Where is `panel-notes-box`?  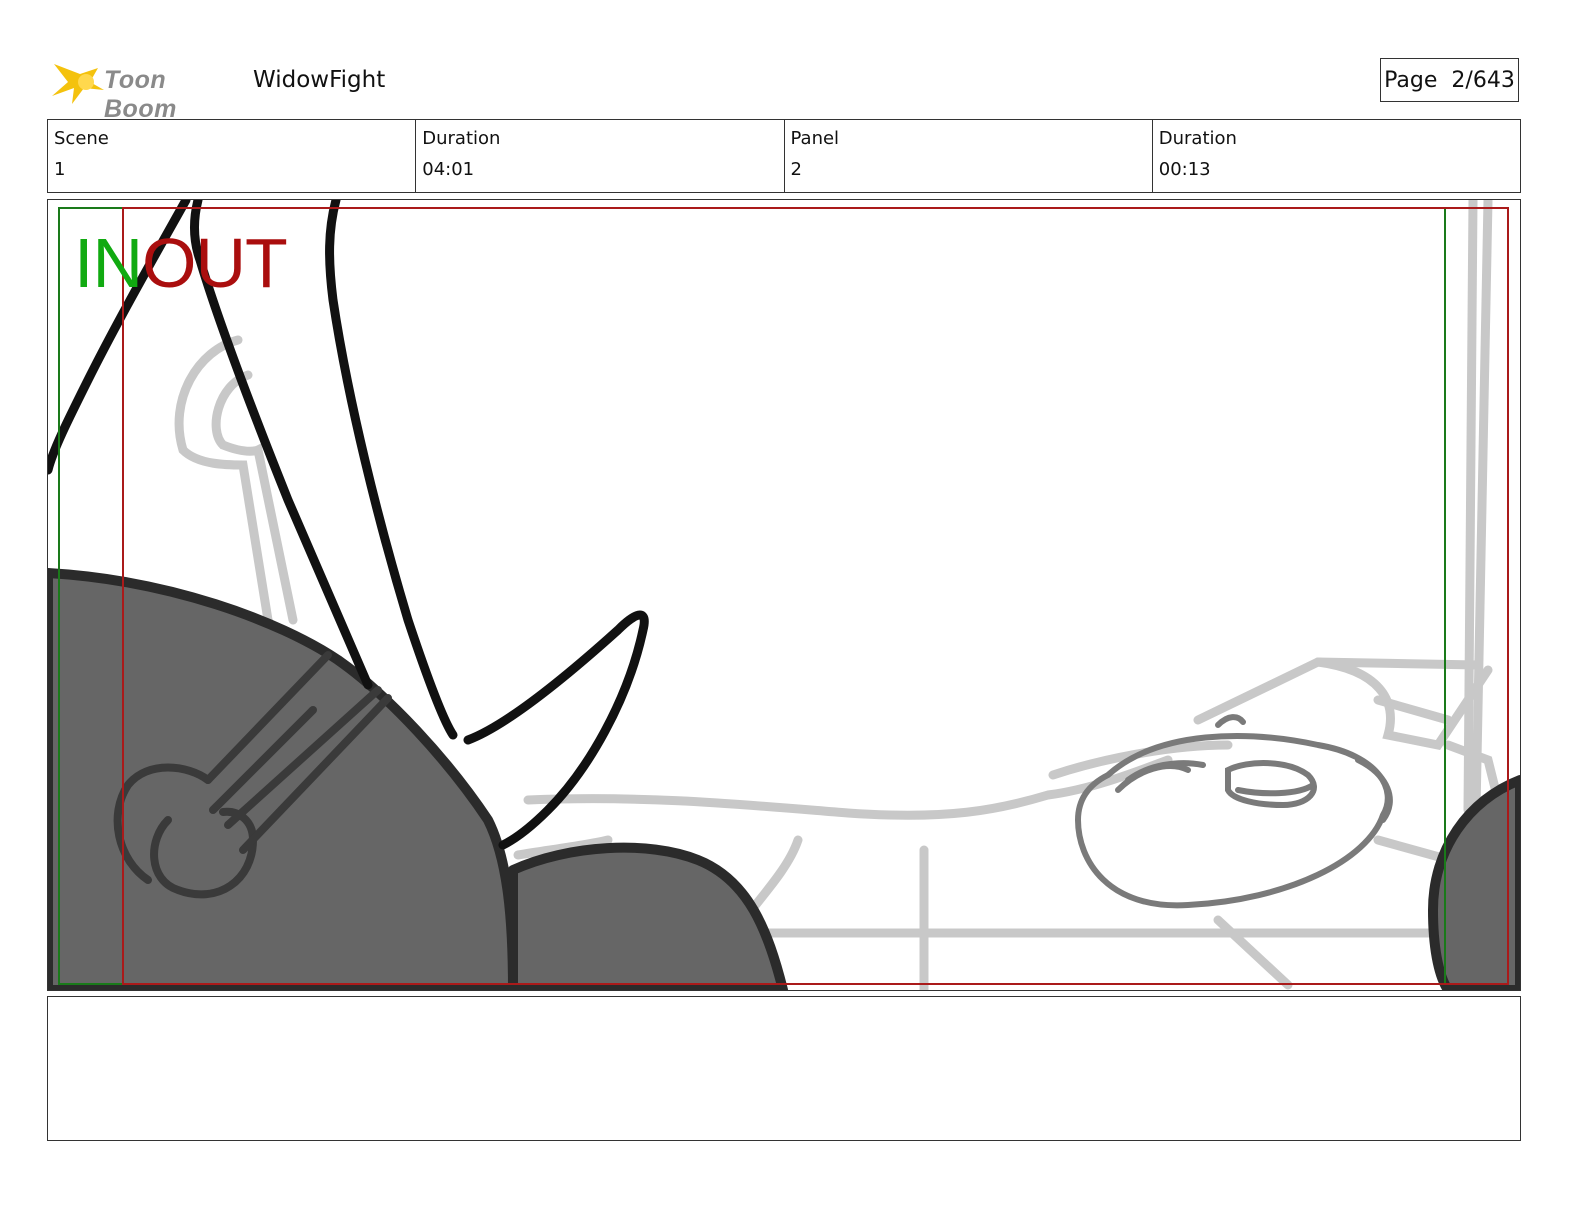 panel-notes-box is located at coordinates (784, 1068).